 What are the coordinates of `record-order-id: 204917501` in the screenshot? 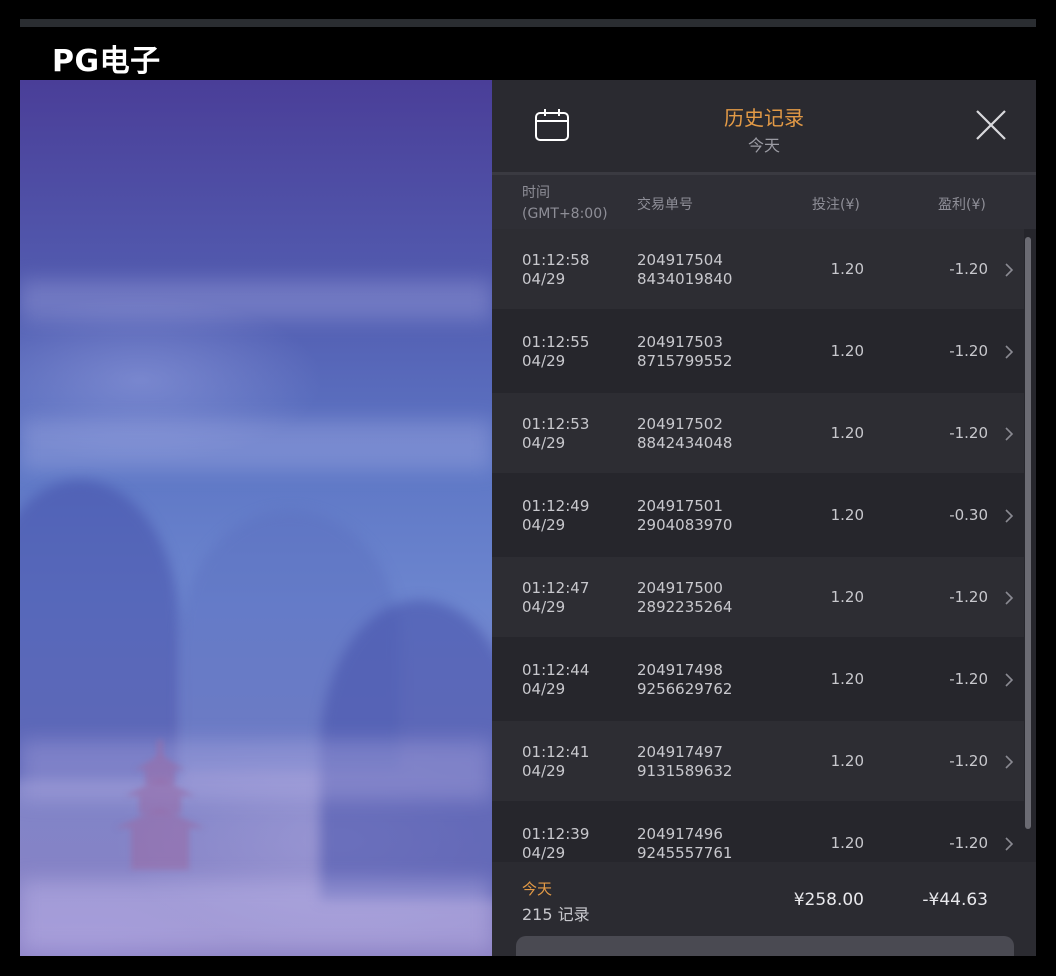 It's located at (680, 506).